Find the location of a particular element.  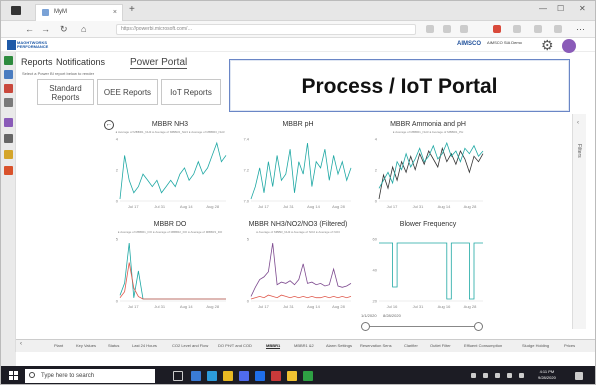

refresh-icon: ↻ is located at coordinates (64, 29).